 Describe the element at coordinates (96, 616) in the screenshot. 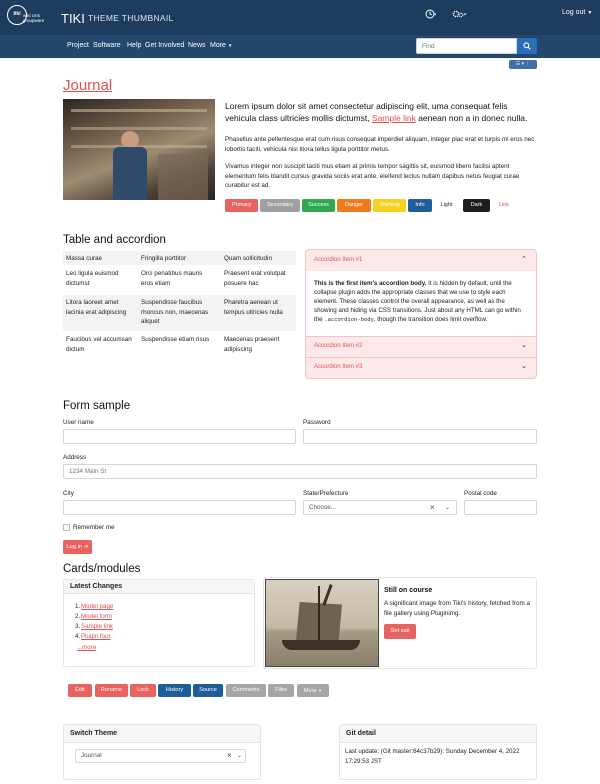

I see `latest-change-link-2: Model form` at that location.